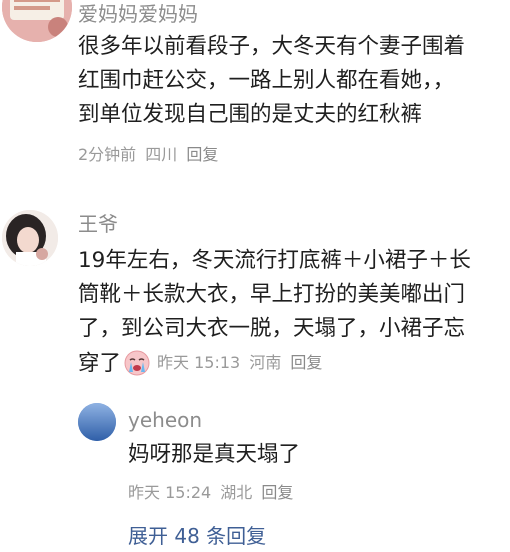 The image size is (510, 552). I want to click on comment-meta: 昨天 15:13 河南 回复, so click(239, 362).